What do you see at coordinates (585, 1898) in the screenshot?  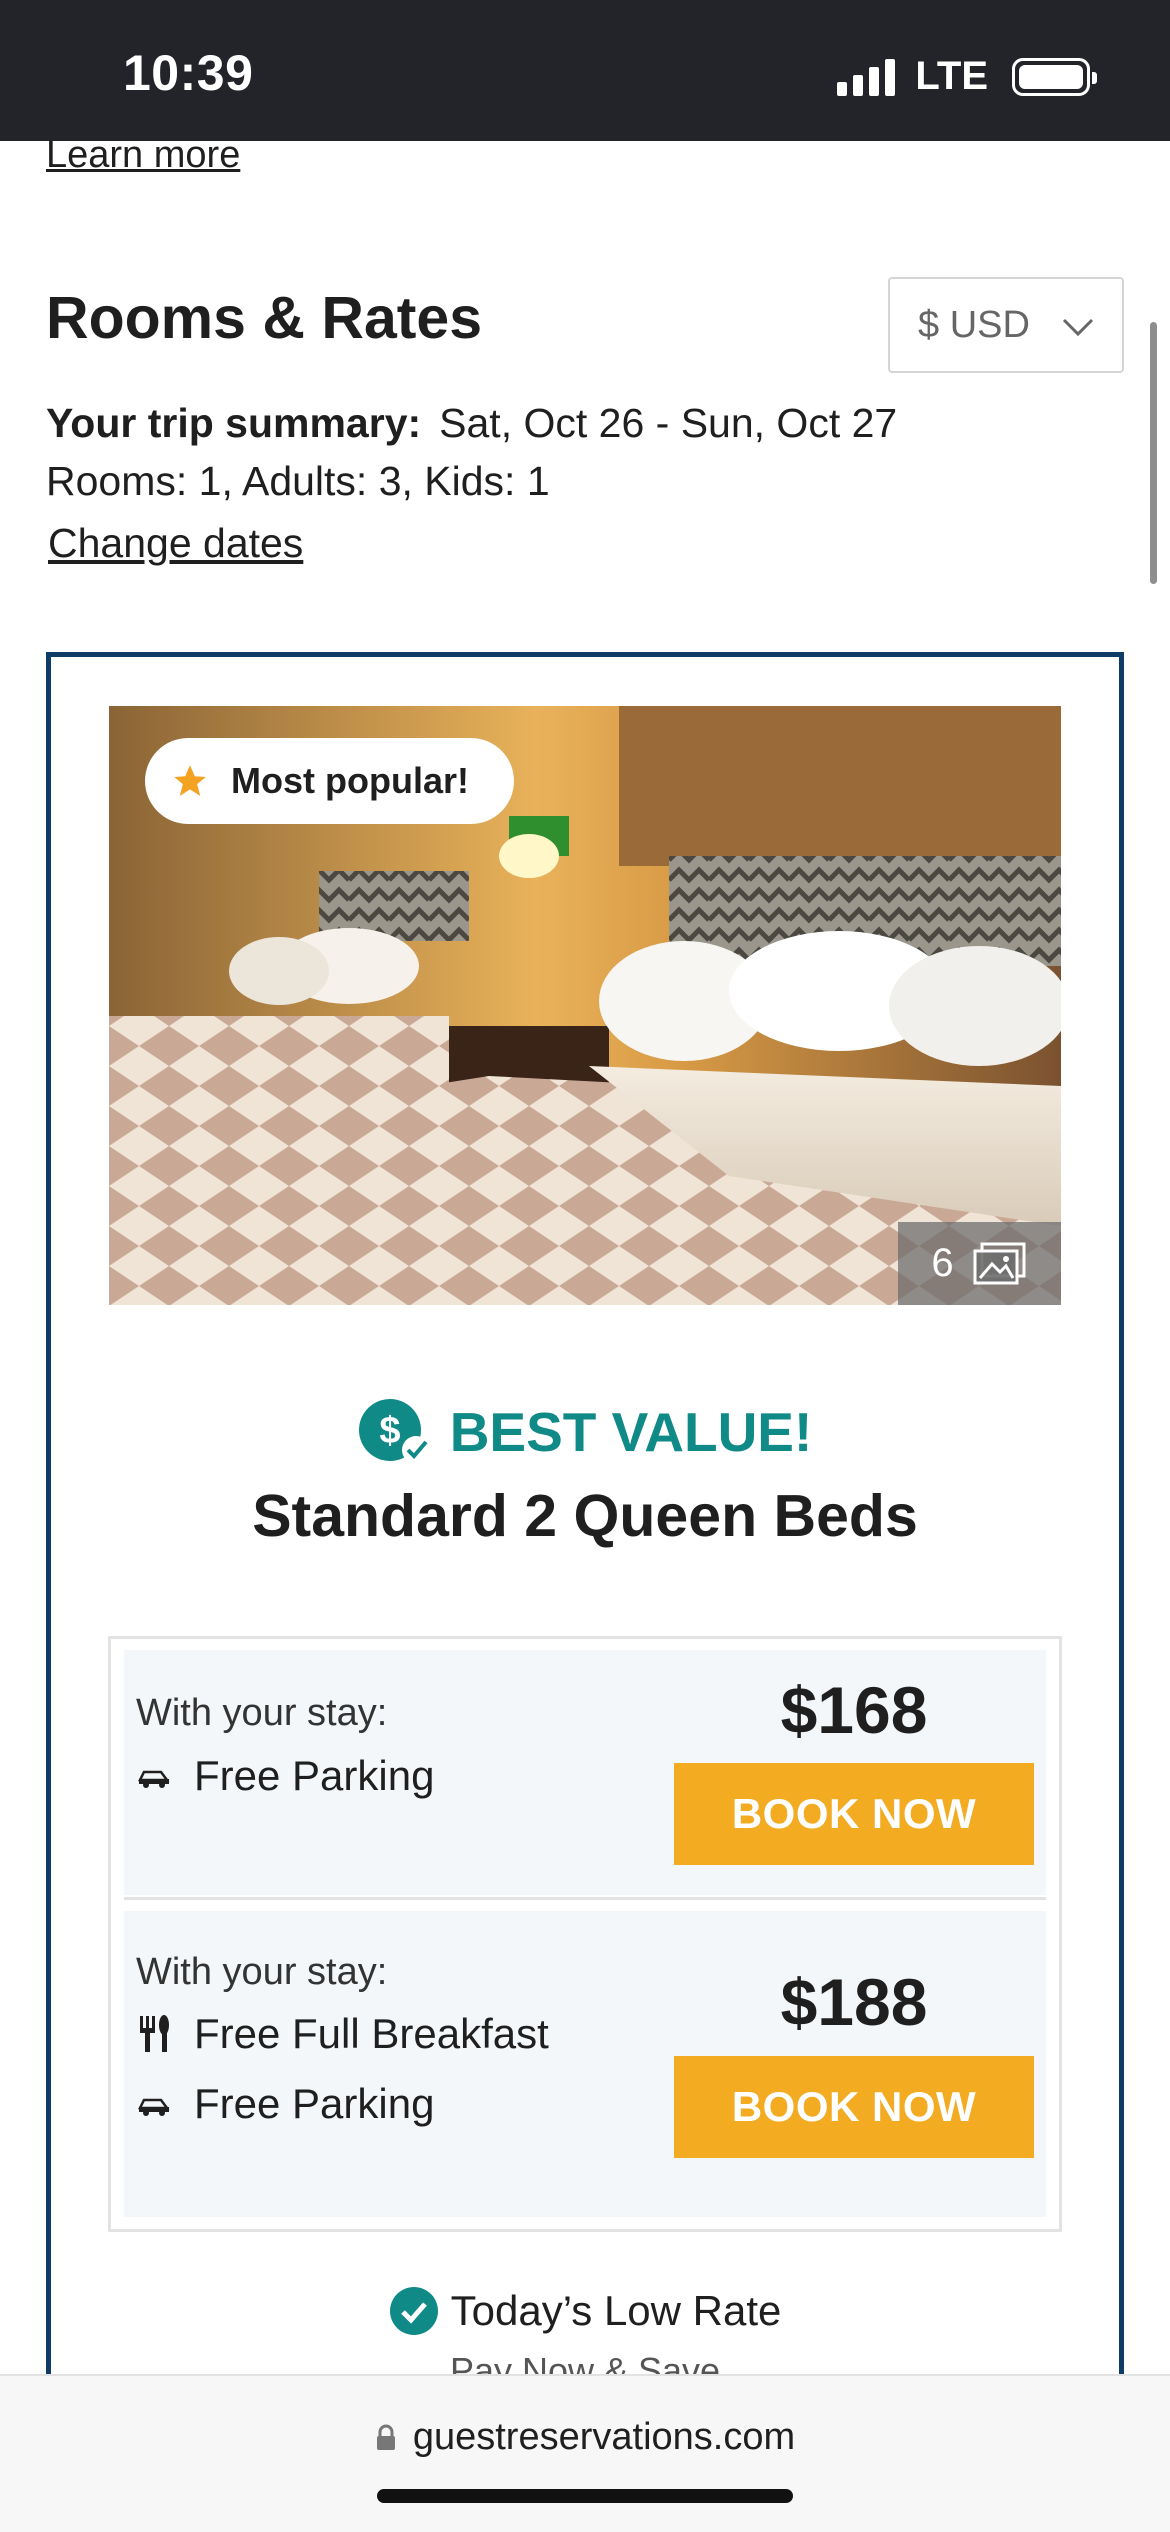 I see `rate-divider` at bounding box center [585, 1898].